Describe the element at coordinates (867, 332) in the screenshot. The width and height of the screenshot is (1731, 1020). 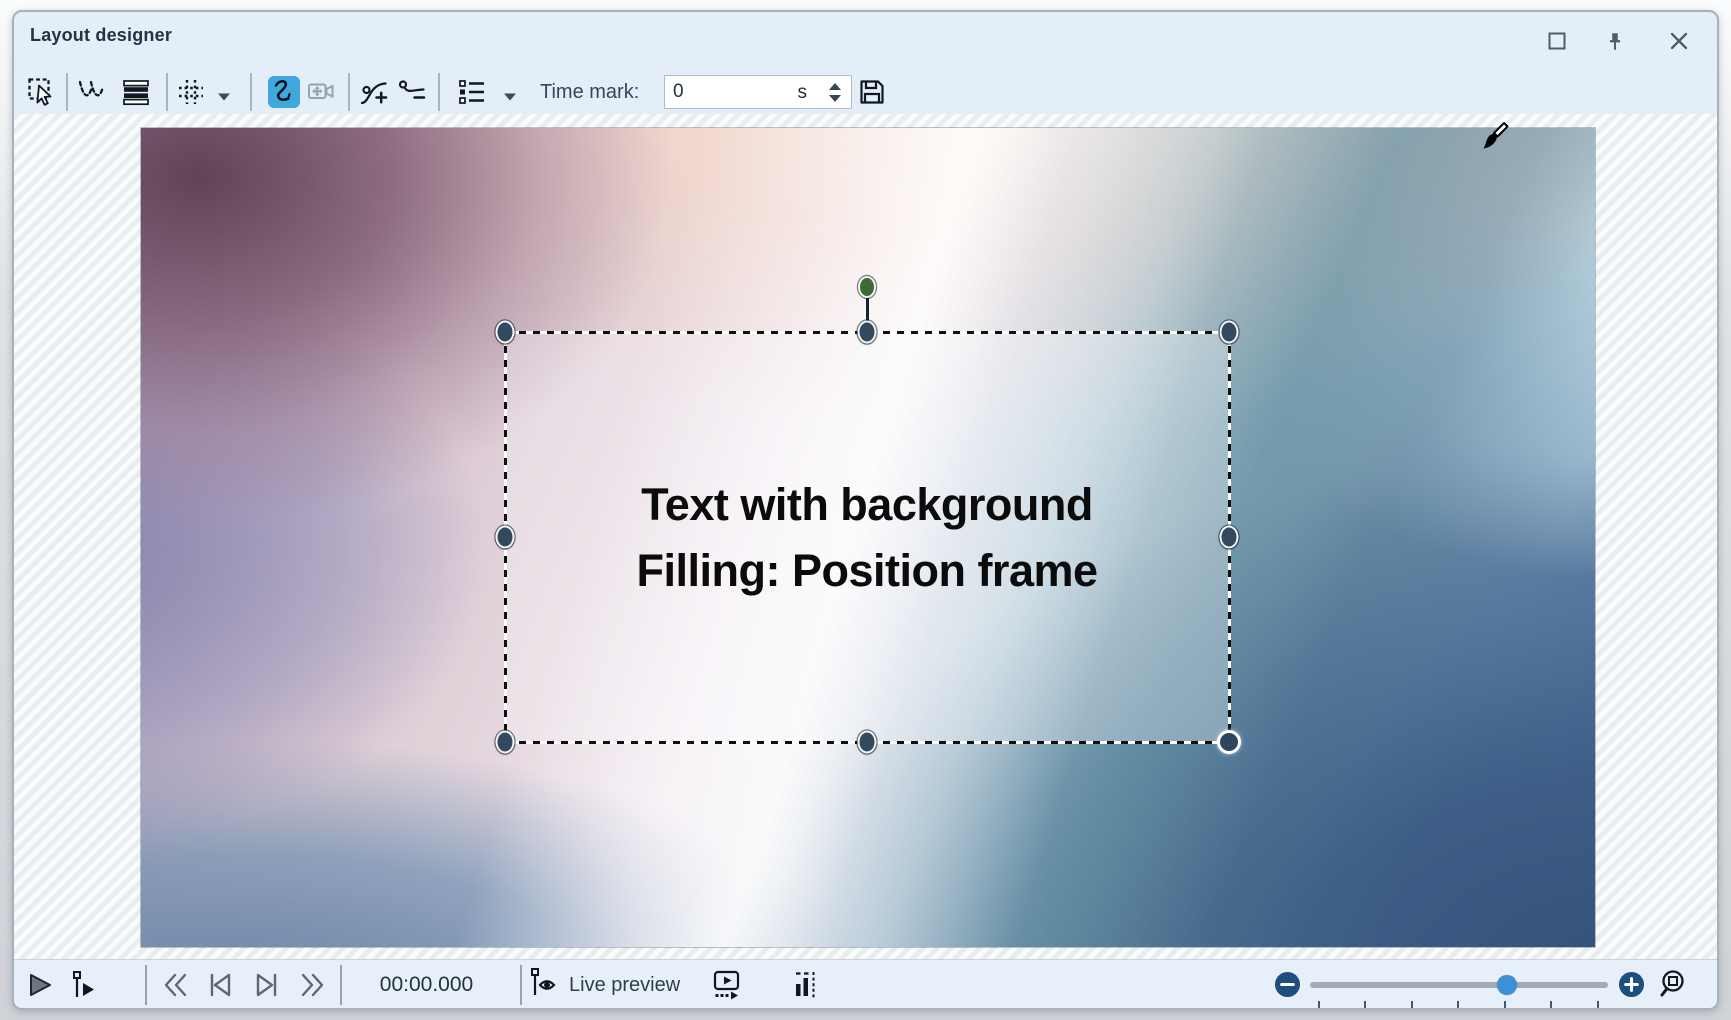
I see `resize-handle-top-center` at that location.